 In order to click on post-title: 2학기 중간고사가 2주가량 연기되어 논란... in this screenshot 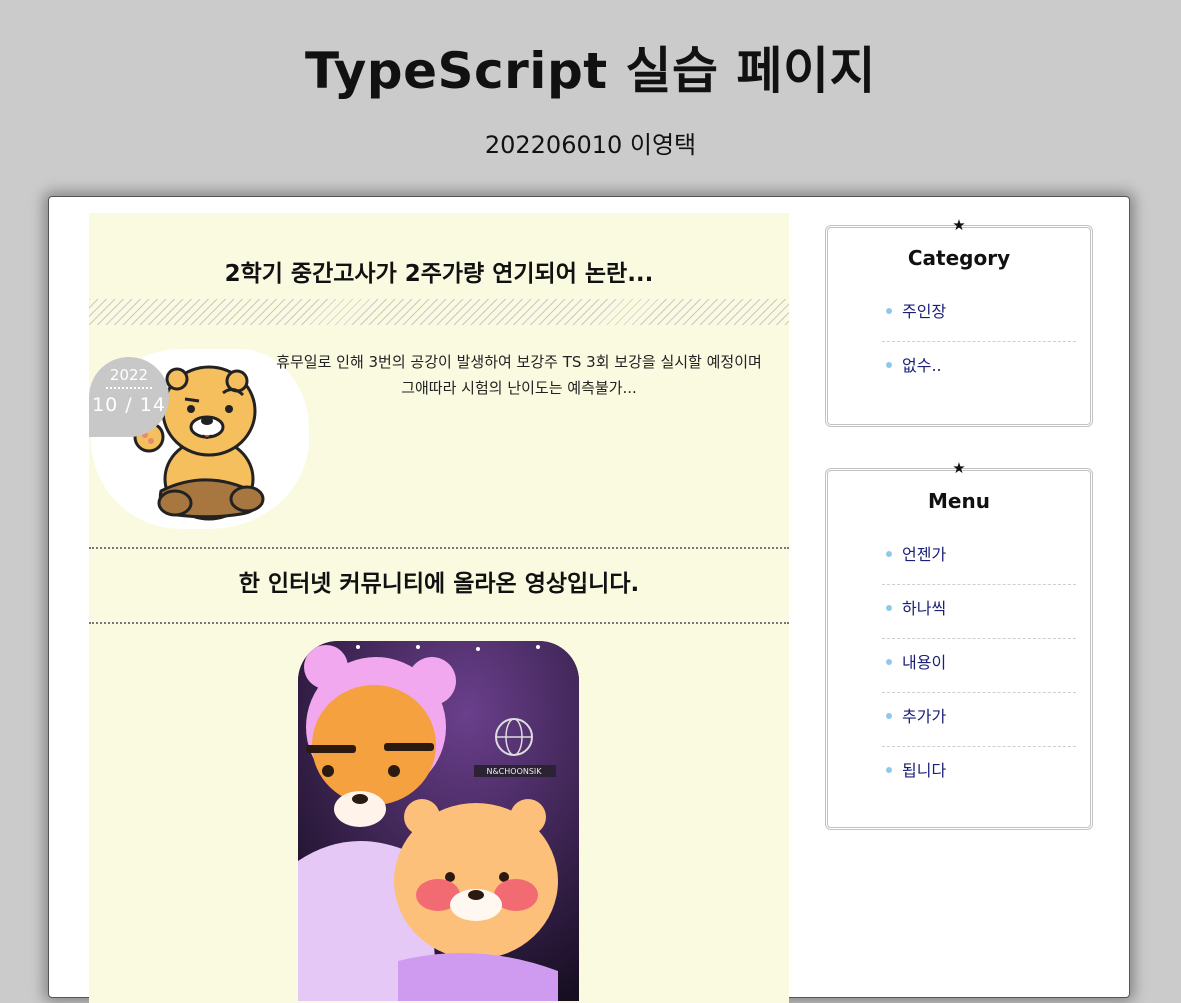, I will do `click(439, 274)`.